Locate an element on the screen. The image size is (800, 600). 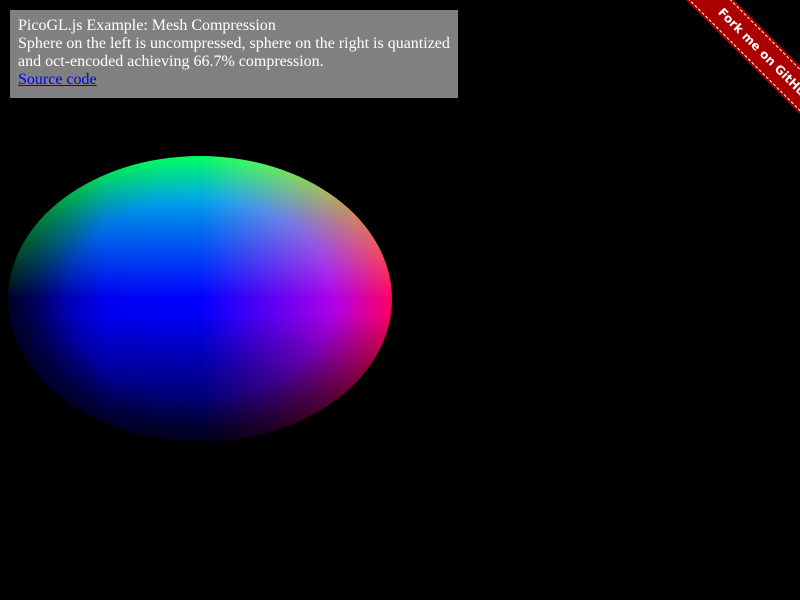
example-title: PicoGL.js Example: Mesh Compression is located at coordinates (147, 25).